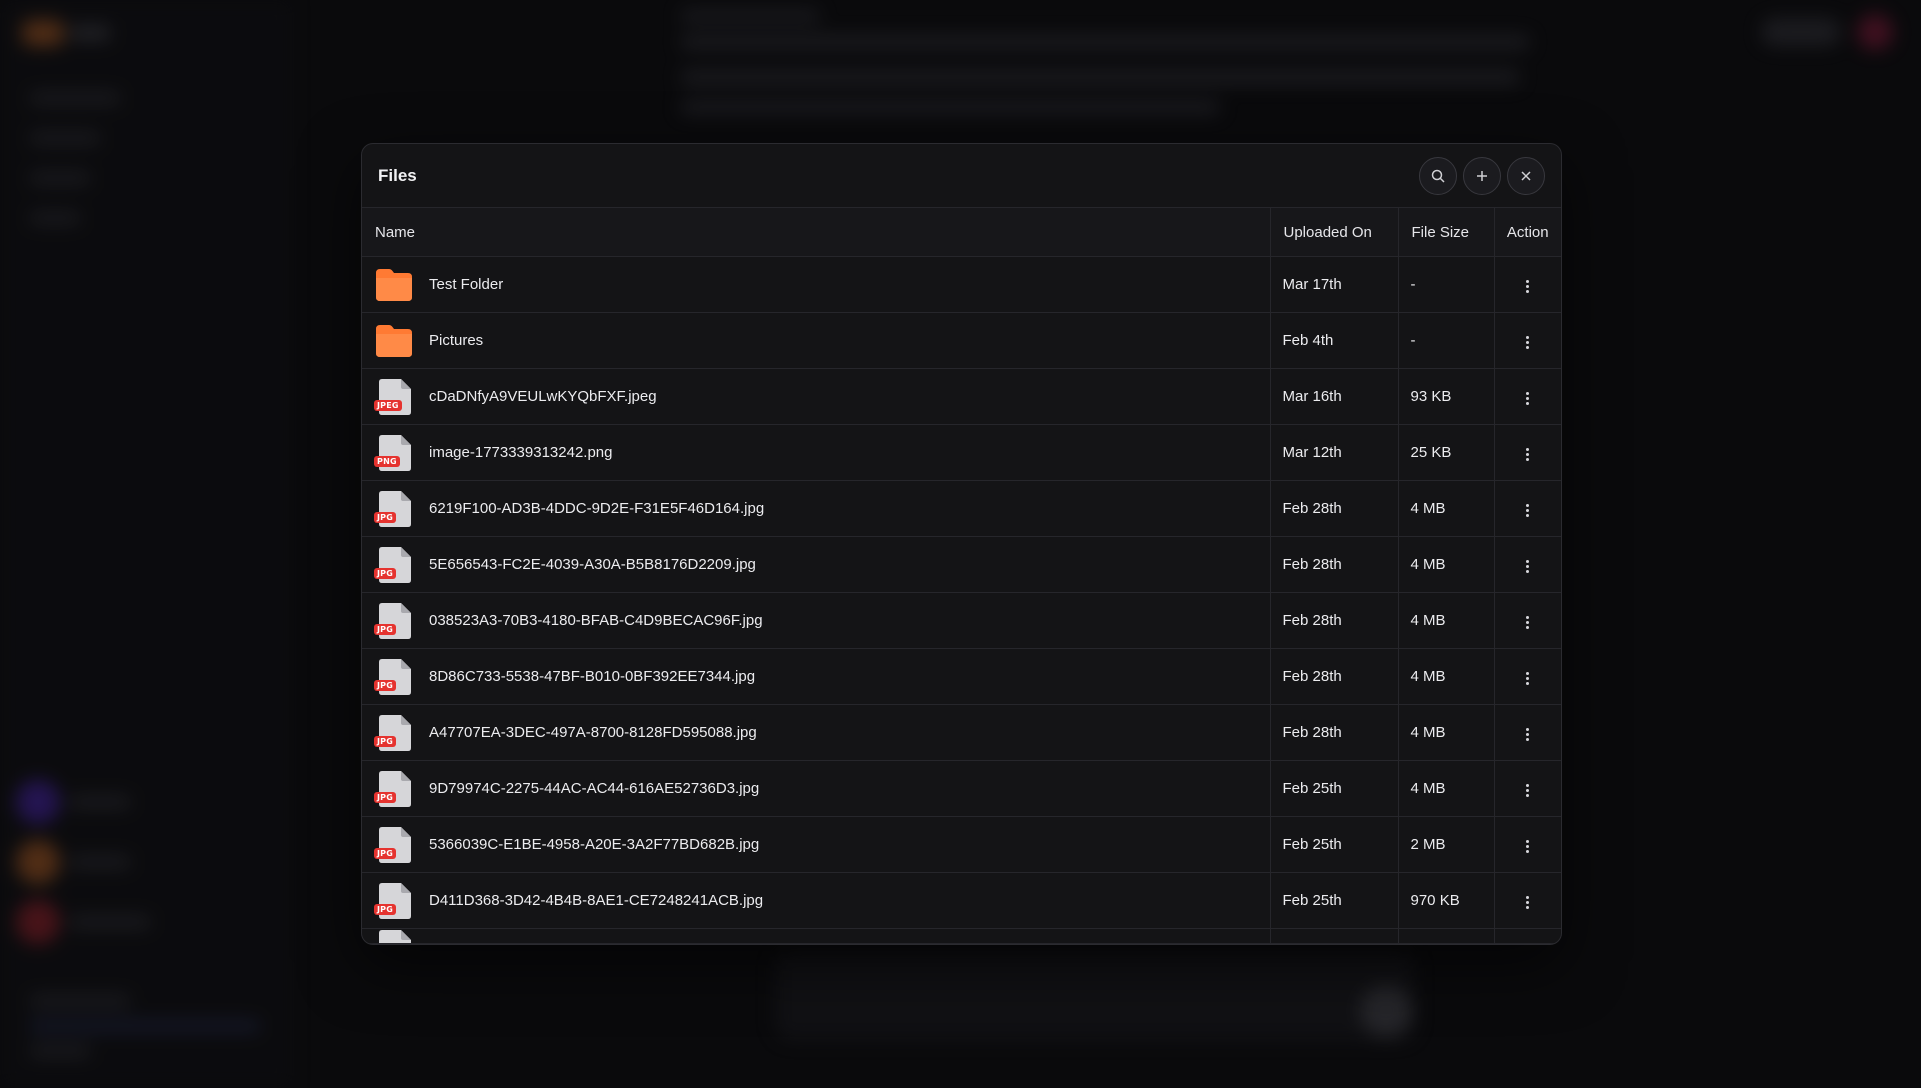  I want to click on file-icon: JPEG, so click(394, 397).